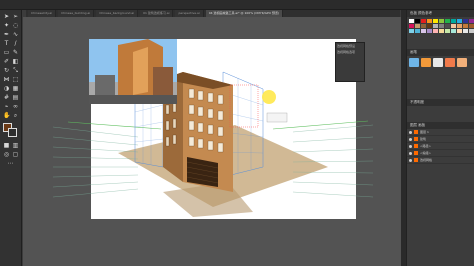 The height and width of the screenshot is (266, 474). What do you see at coordinates (117, 13) in the screenshot?
I see `tab-document: Chinese_background.ai` at bounding box center [117, 13].